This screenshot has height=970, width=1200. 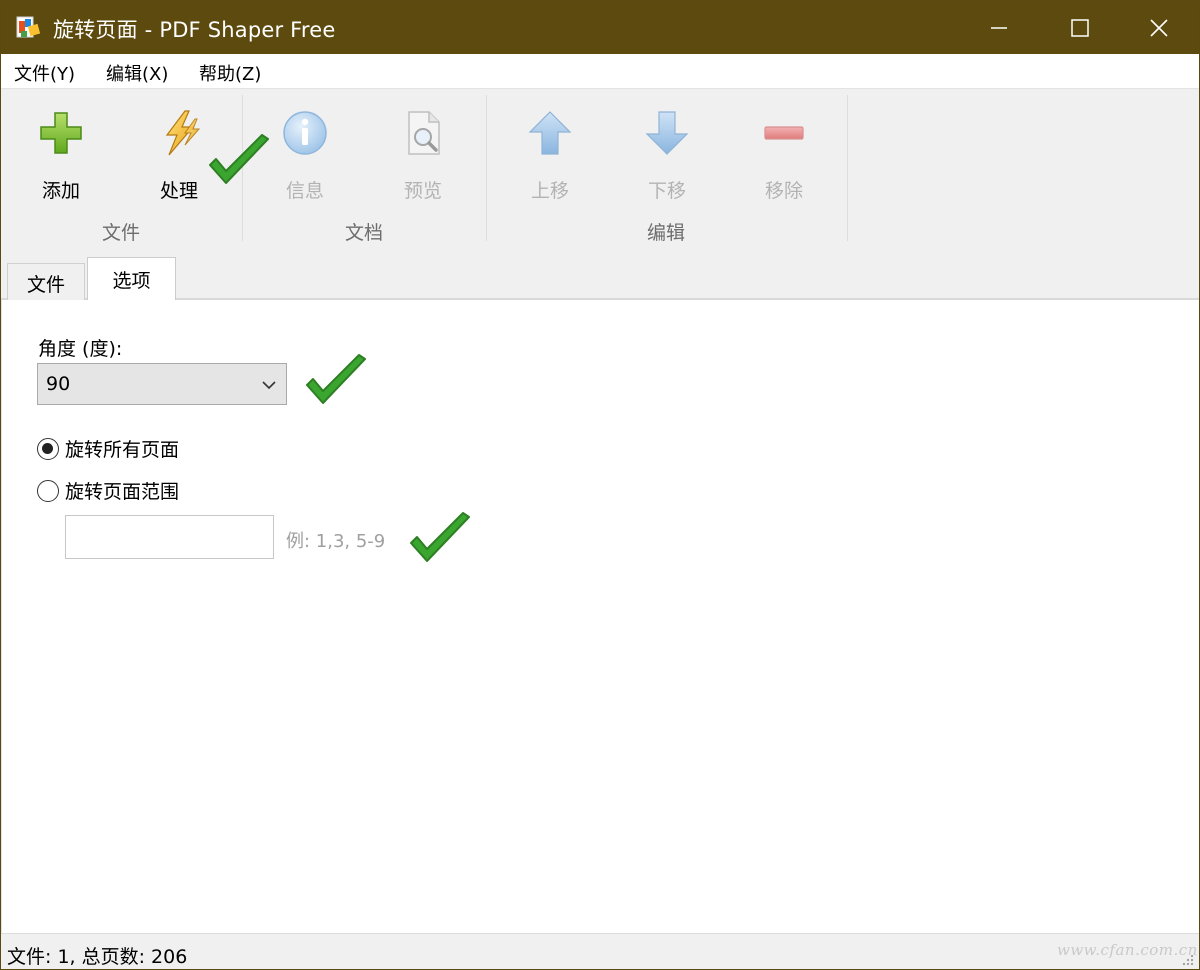 I want to click on remove-label: 移除, so click(x=783, y=191).